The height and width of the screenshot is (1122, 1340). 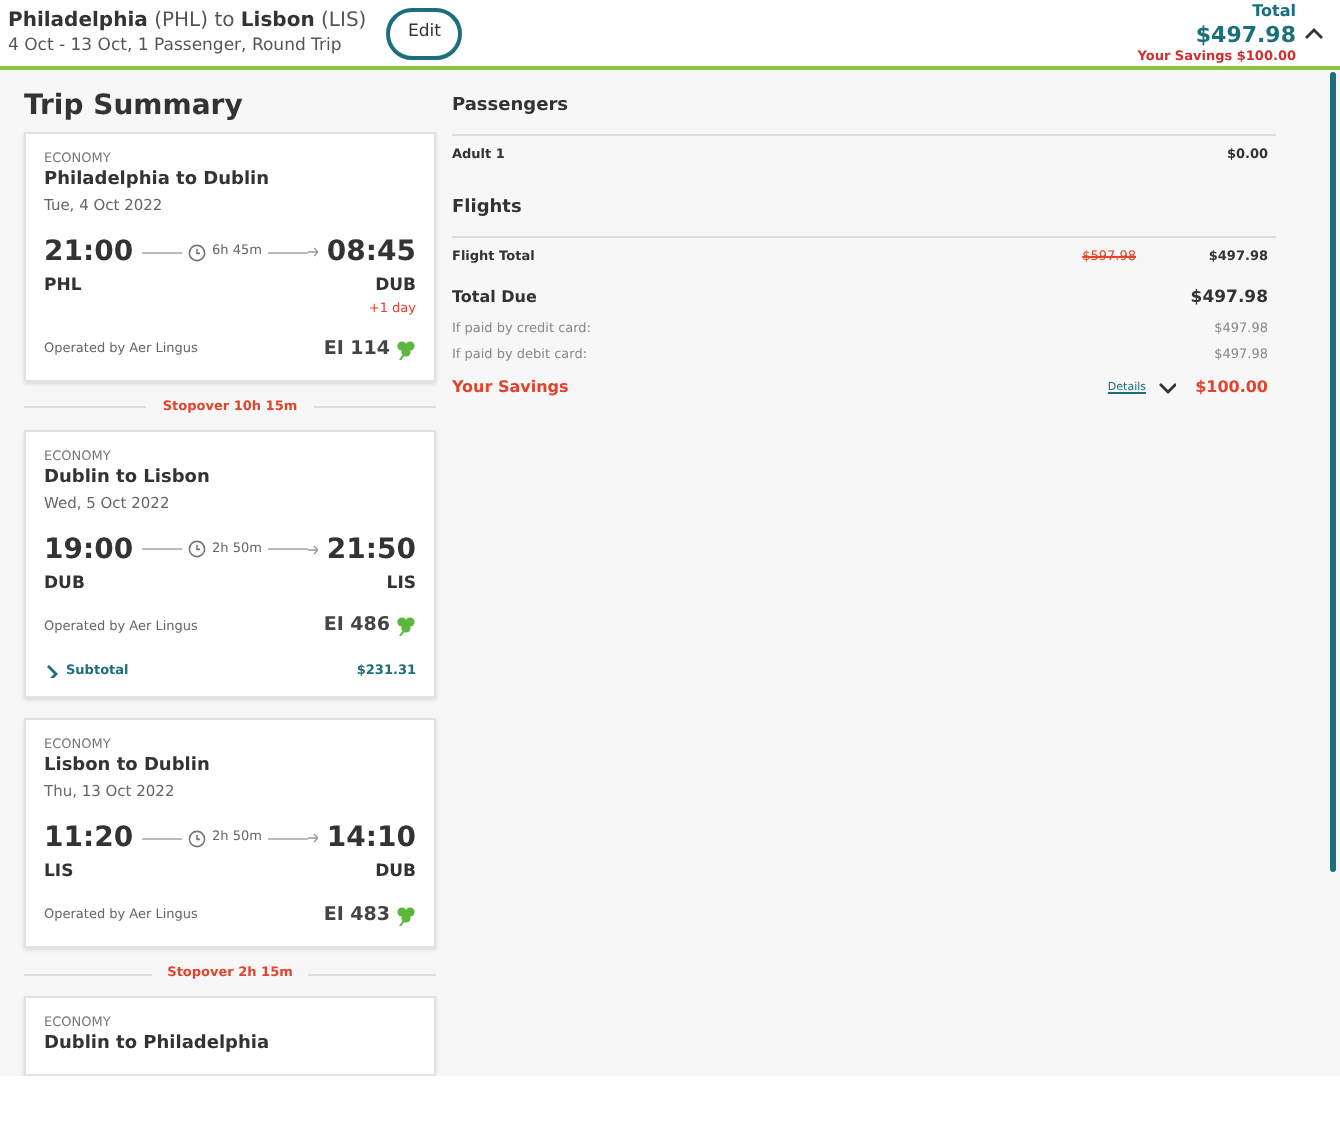 I want to click on arrival-time: 21:50, so click(x=371, y=549).